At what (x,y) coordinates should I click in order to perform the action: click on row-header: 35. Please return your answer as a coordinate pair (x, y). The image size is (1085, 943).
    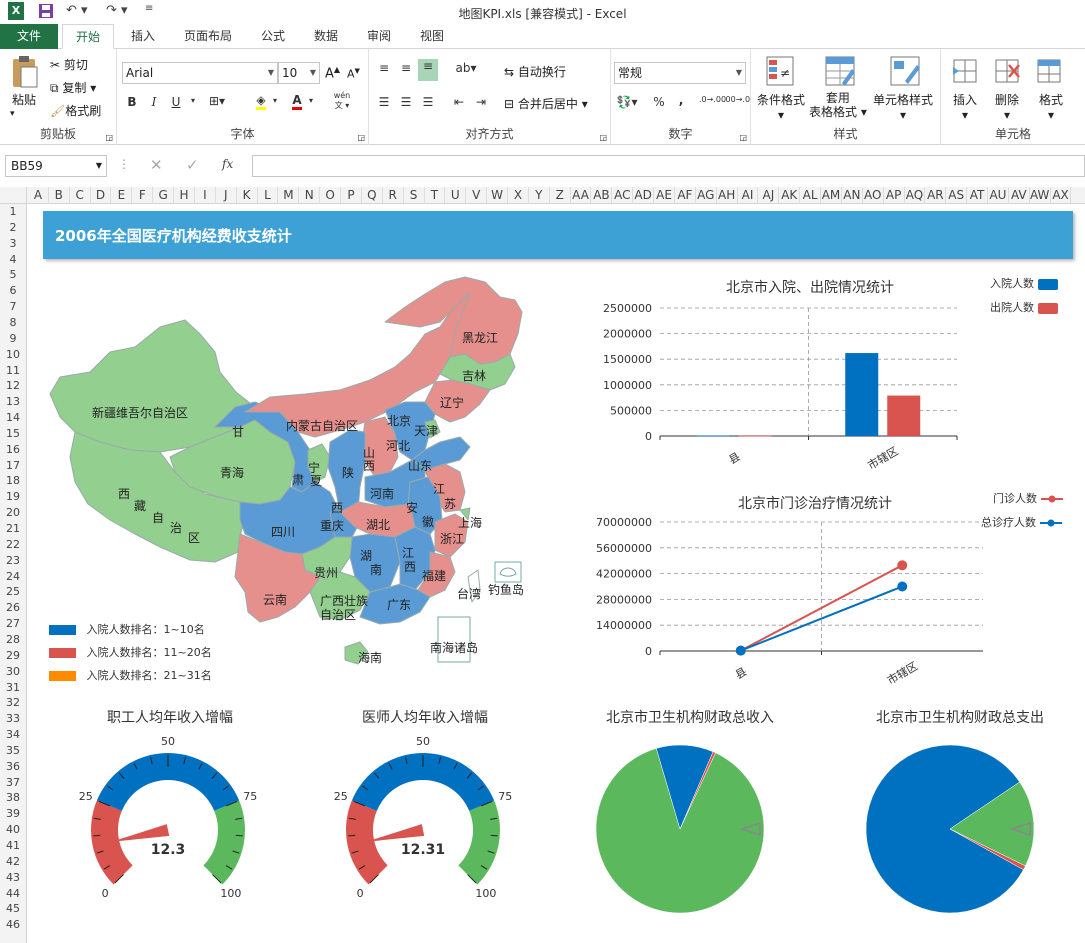
    Looking at the image, I should click on (13, 751).